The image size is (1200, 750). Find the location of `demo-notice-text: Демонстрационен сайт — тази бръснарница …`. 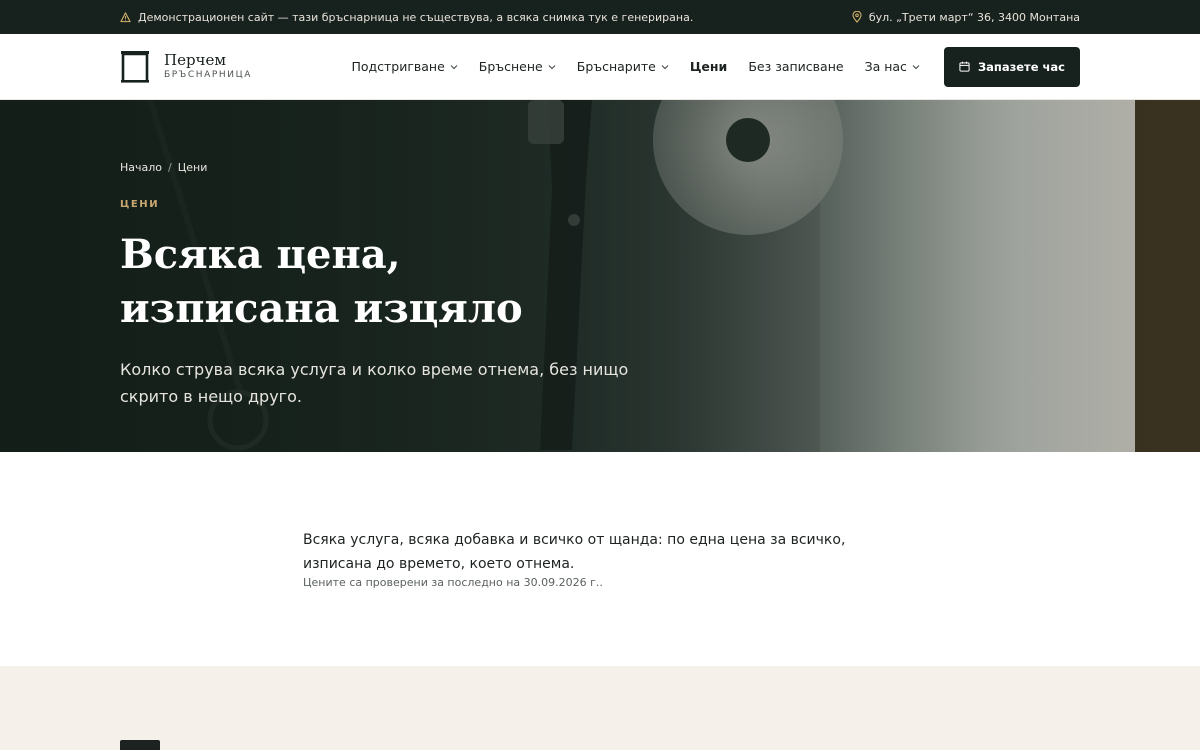

demo-notice-text: Демонстрационен сайт — тази бръснарница … is located at coordinates (416, 17).